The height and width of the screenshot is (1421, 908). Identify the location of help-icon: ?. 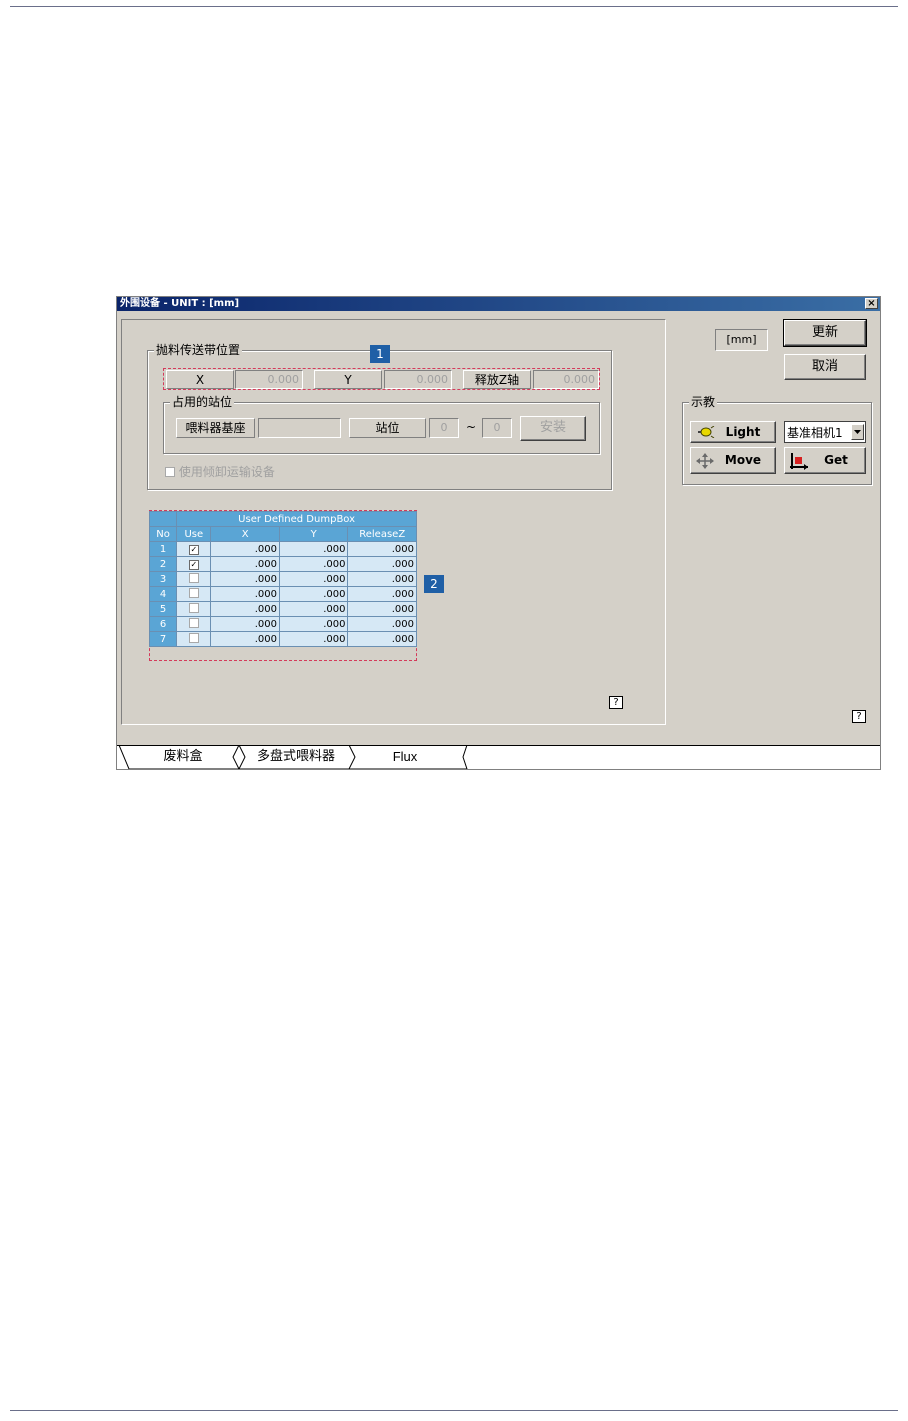
(859, 716).